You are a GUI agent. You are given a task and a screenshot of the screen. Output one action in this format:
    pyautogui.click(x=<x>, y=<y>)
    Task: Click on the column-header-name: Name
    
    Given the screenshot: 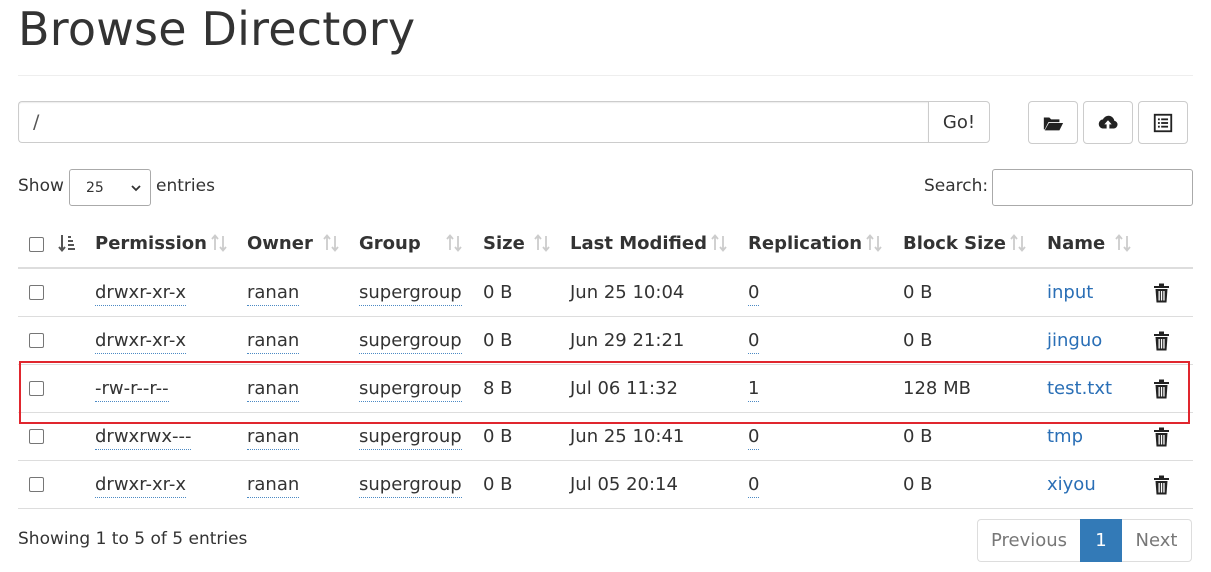 What is the action you would take?
    pyautogui.click(x=1096, y=244)
    